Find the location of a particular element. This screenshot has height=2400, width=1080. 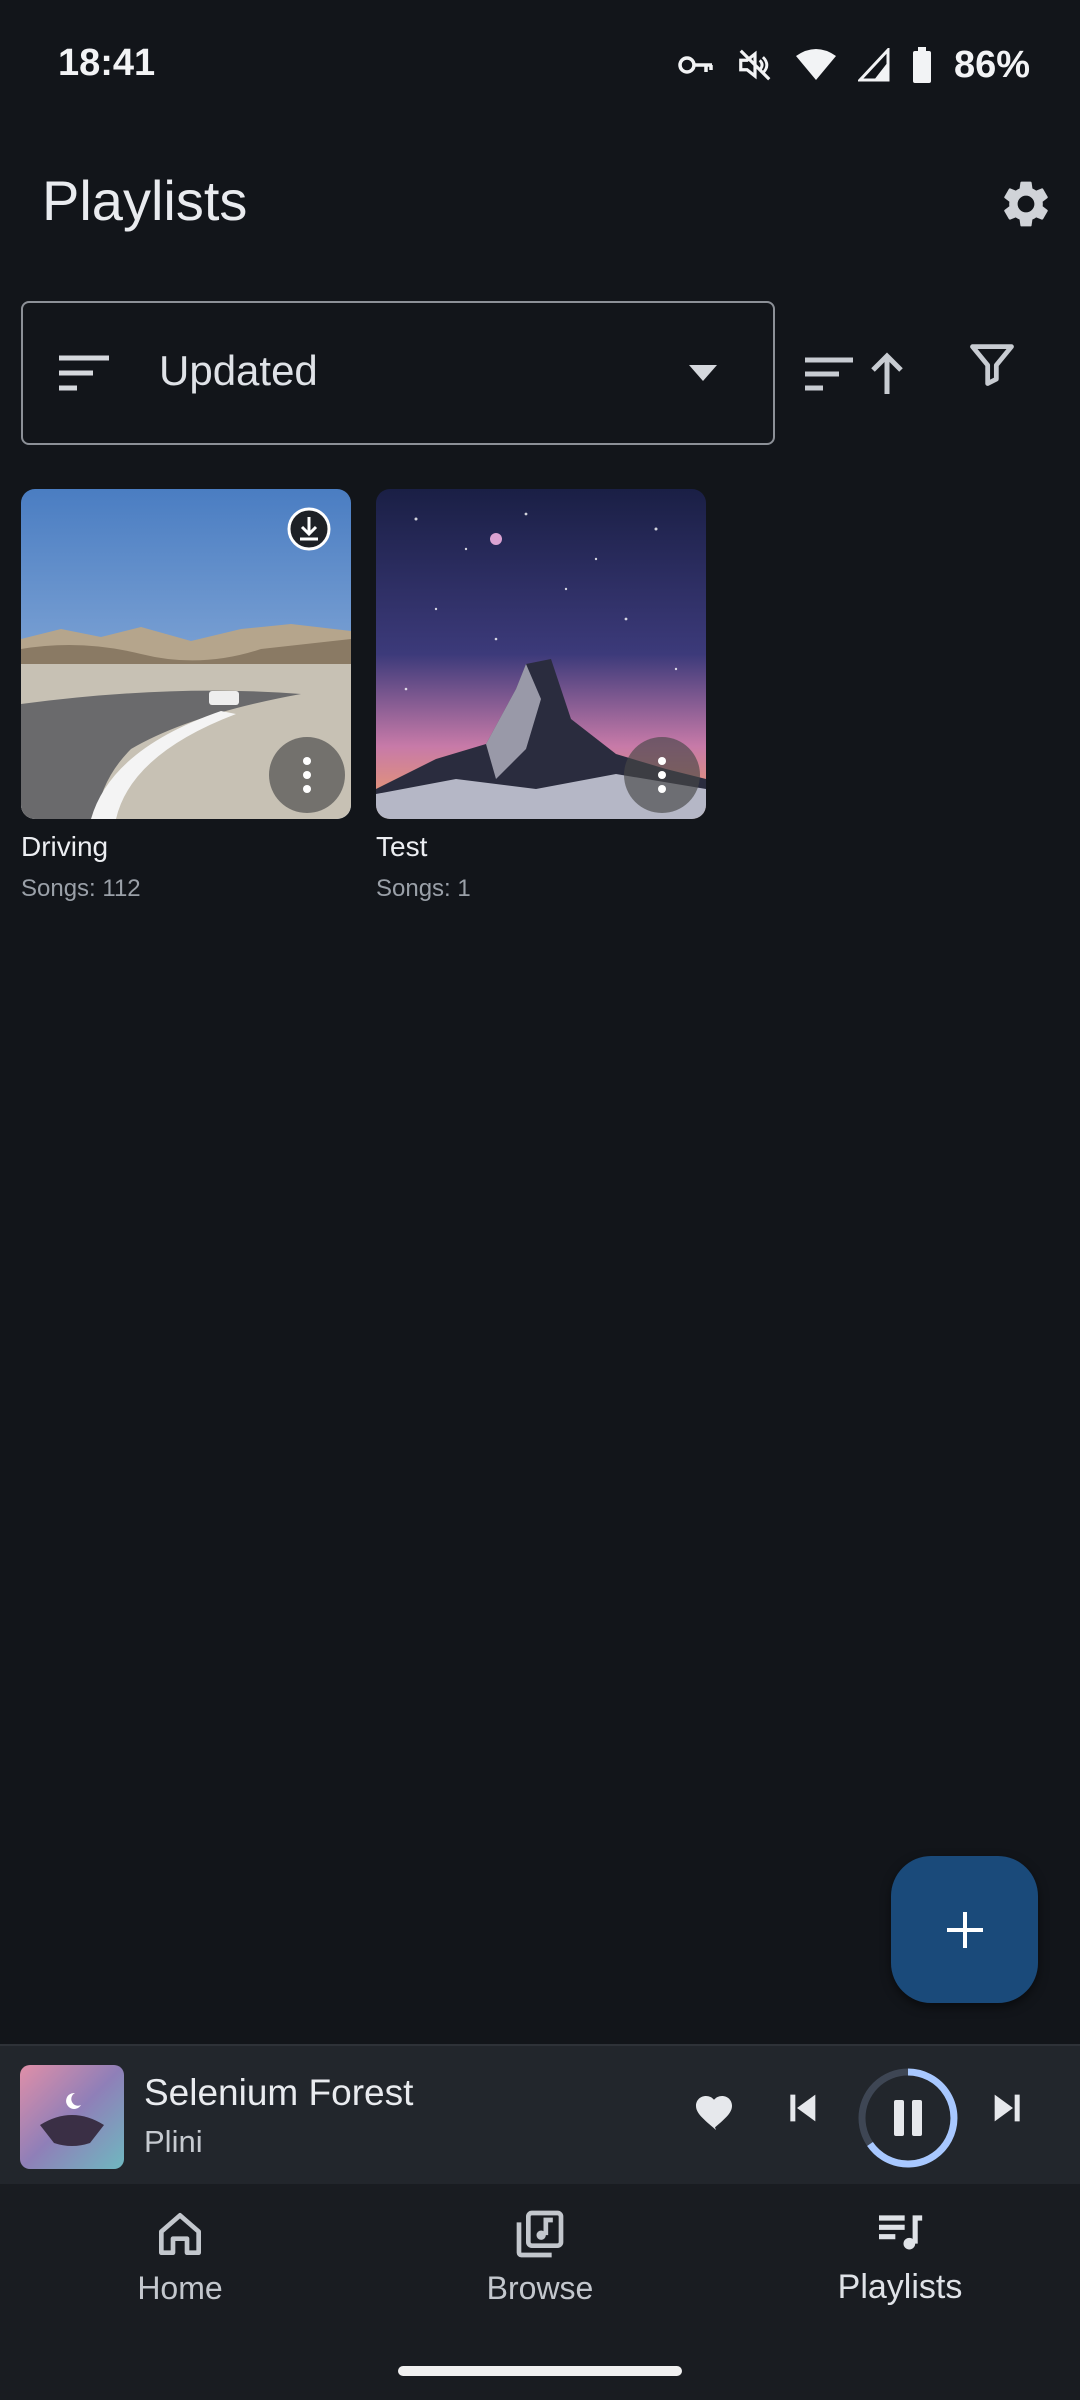

nav-playlists: Playlists is located at coordinates (900, 2255).